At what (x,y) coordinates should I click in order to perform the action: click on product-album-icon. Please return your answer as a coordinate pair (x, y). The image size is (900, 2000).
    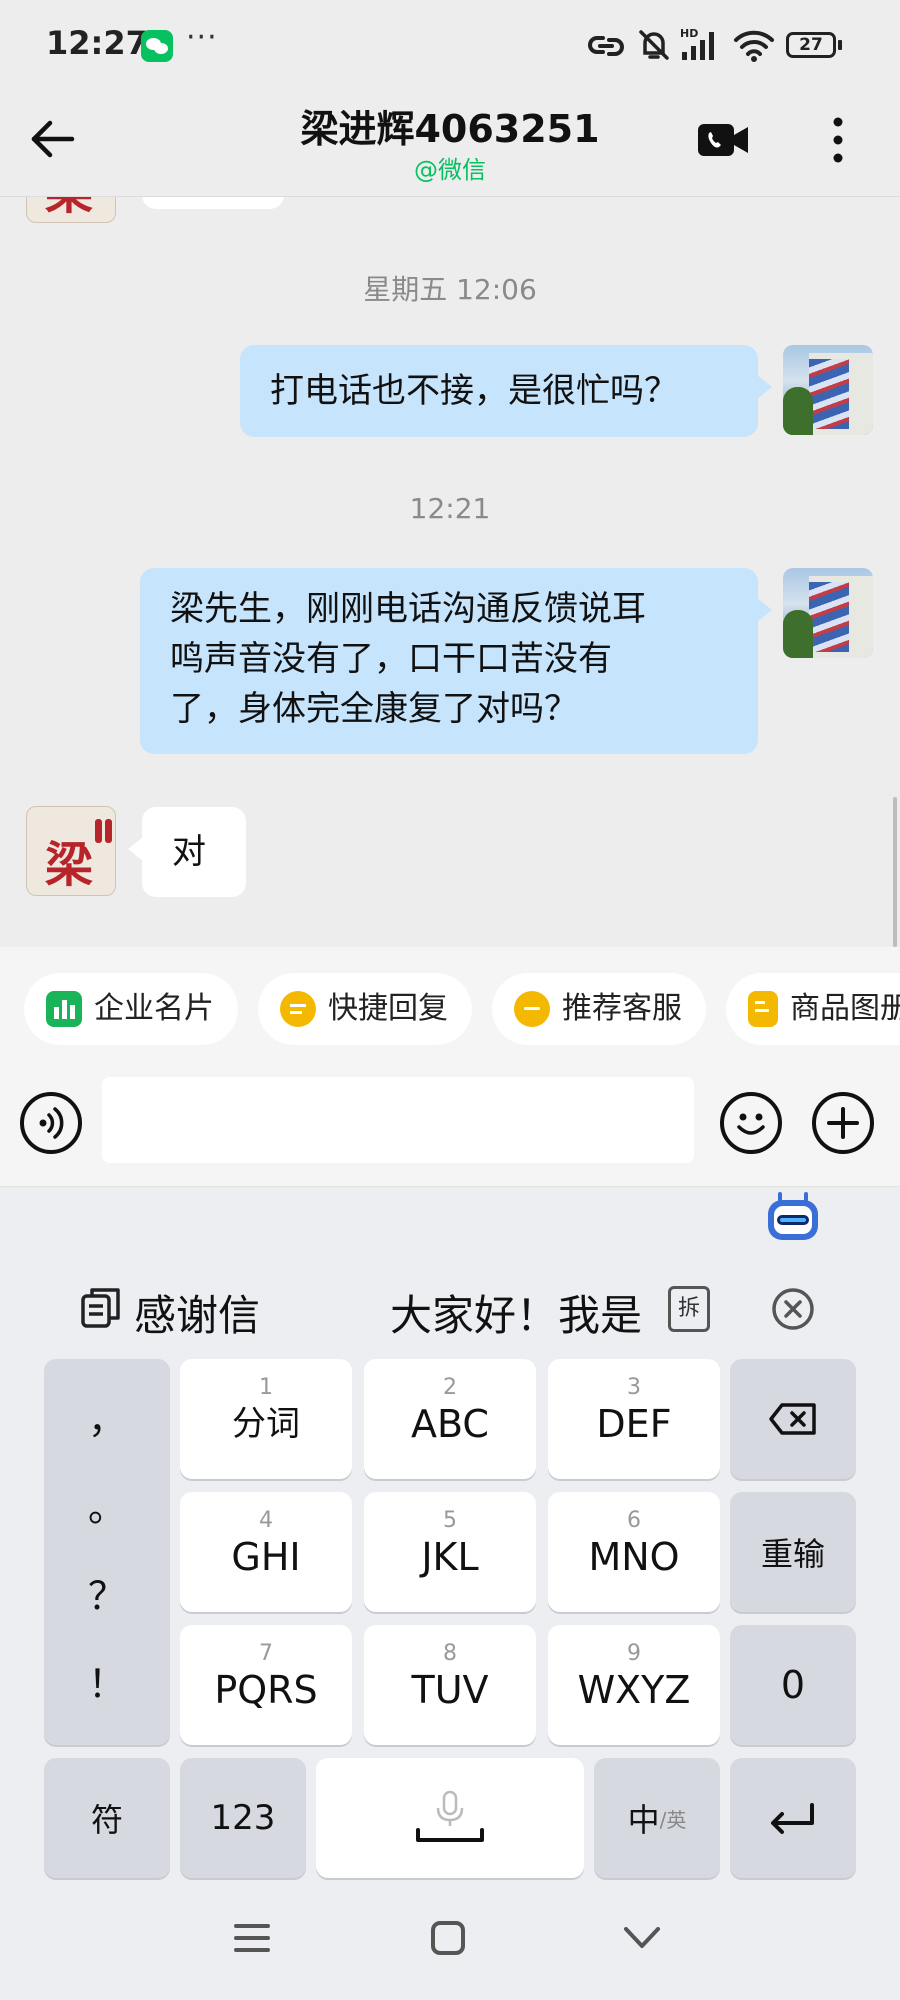
    Looking at the image, I should click on (763, 1009).